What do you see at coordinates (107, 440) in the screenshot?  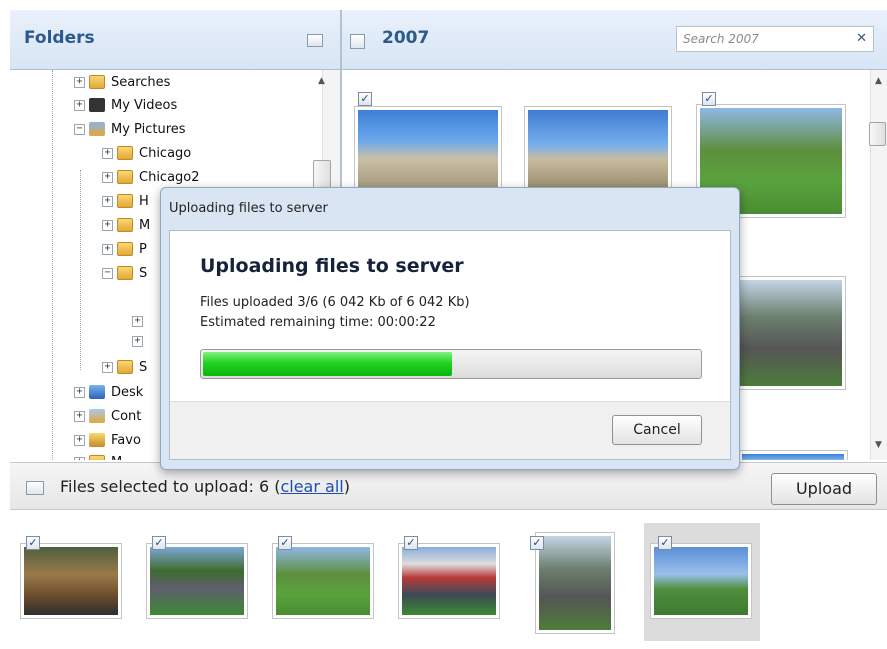 I see `tree-item-favorites: + Favo` at bounding box center [107, 440].